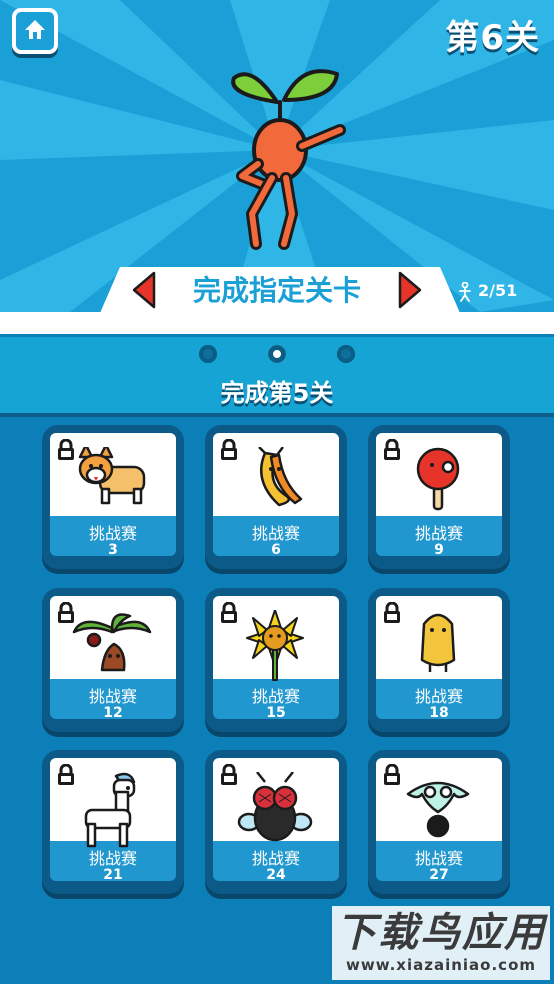 The width and height of the screenshot is (554, 984). I want to click on challenge-card: 挑战赛 12, so click(113, 660).